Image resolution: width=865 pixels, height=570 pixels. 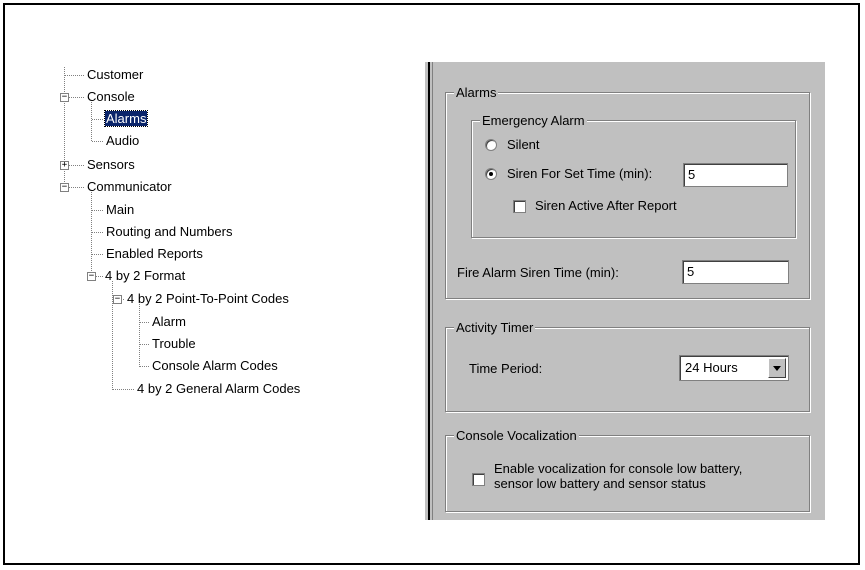 I want to click on tree-item-console-alarm-codes: Console Alarm Codes, so click(x=215, y=366).